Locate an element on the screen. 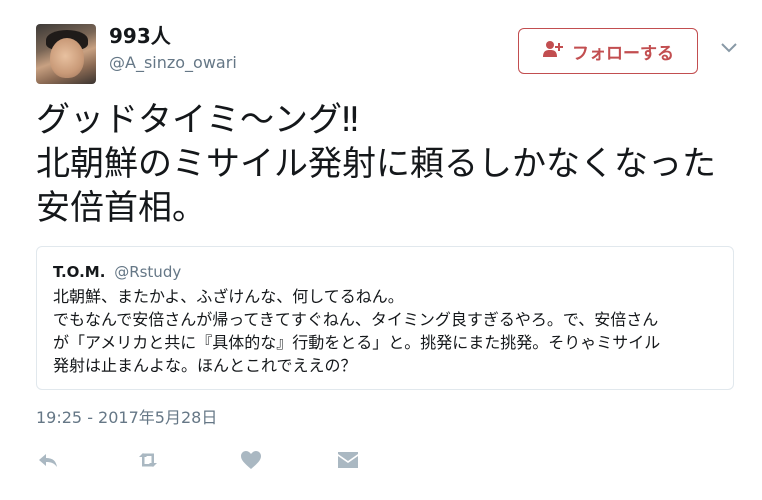  follow-button-label: フォローする is located at coordinates (623, 53).